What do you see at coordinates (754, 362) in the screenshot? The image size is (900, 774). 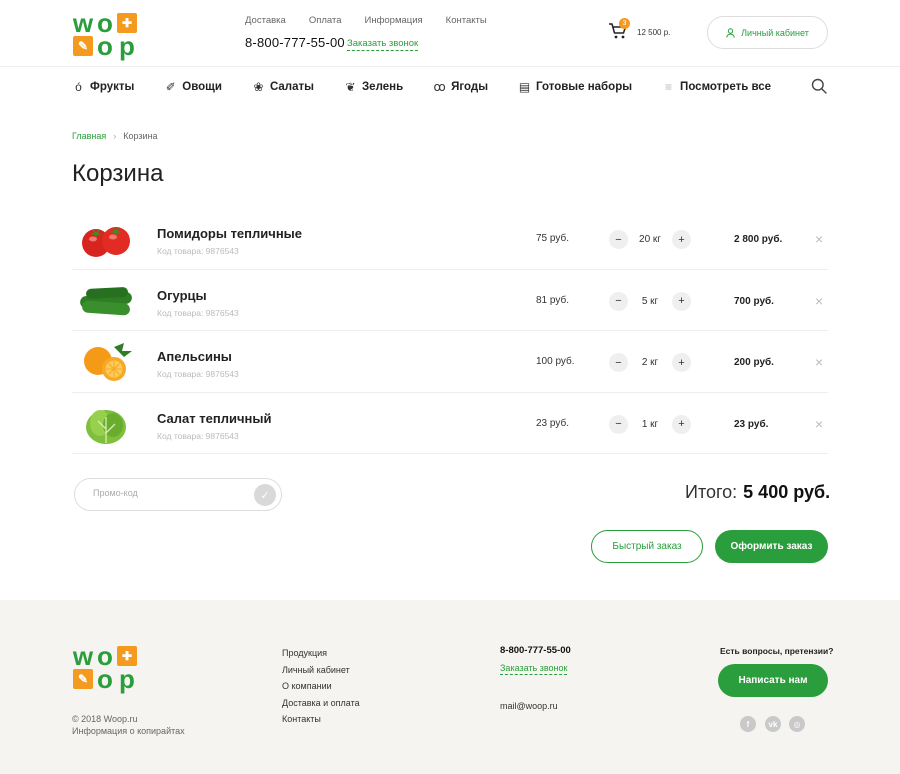 I see `item-total: 200 руб.` at bounding box center [754, 362].